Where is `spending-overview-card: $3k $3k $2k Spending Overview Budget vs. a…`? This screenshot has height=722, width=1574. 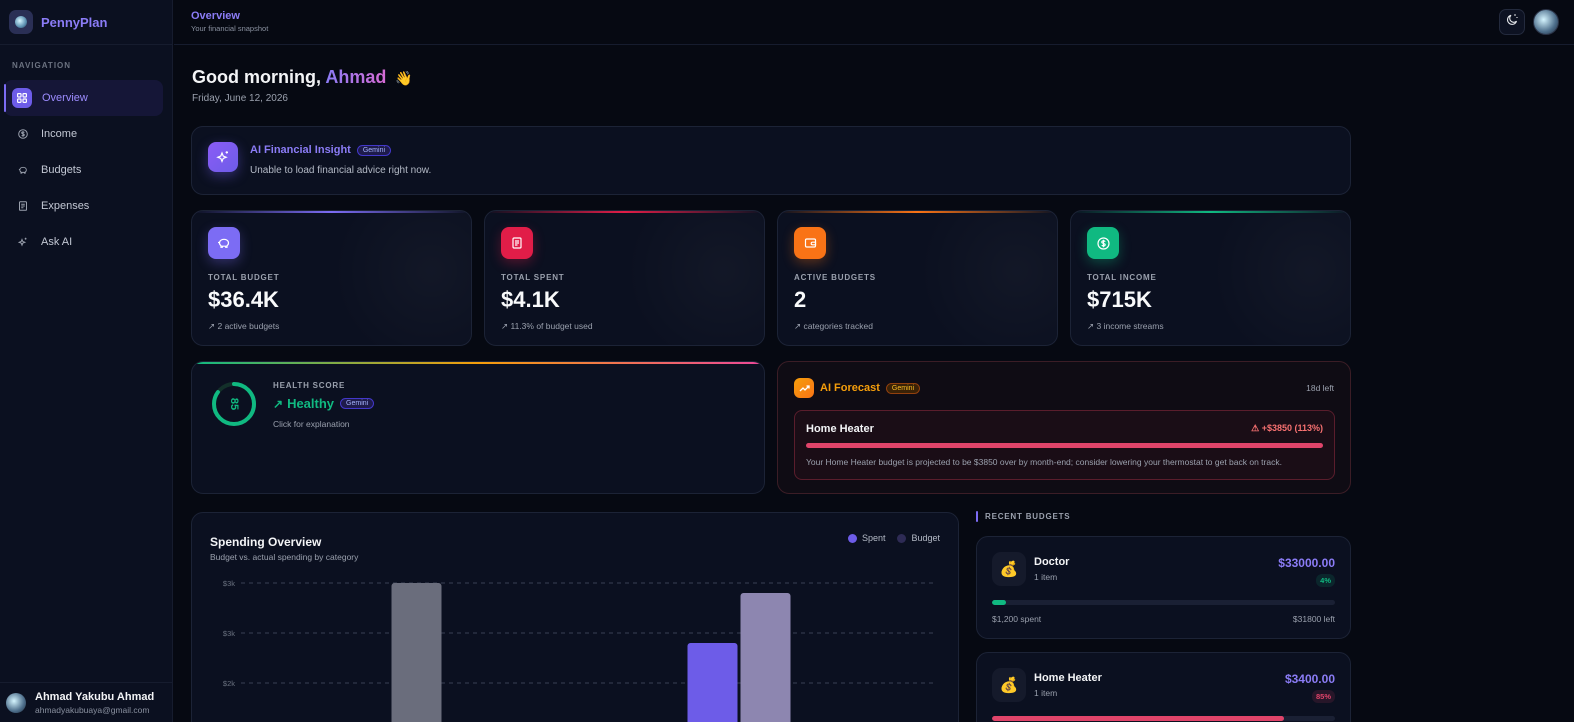
spending-overview-card: $3k $3k $2k Spending Overview Budget vs. a… is located at coordinates (575, 617).